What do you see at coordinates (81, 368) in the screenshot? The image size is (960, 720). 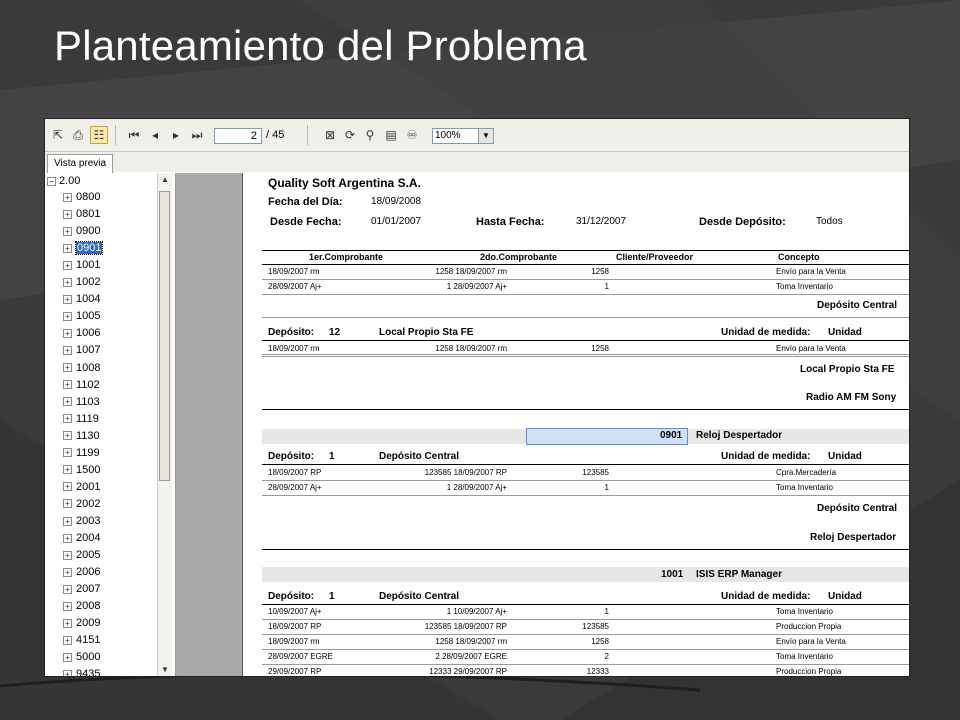 I see `tree-item: +1008` at bounding box center [81, 368].